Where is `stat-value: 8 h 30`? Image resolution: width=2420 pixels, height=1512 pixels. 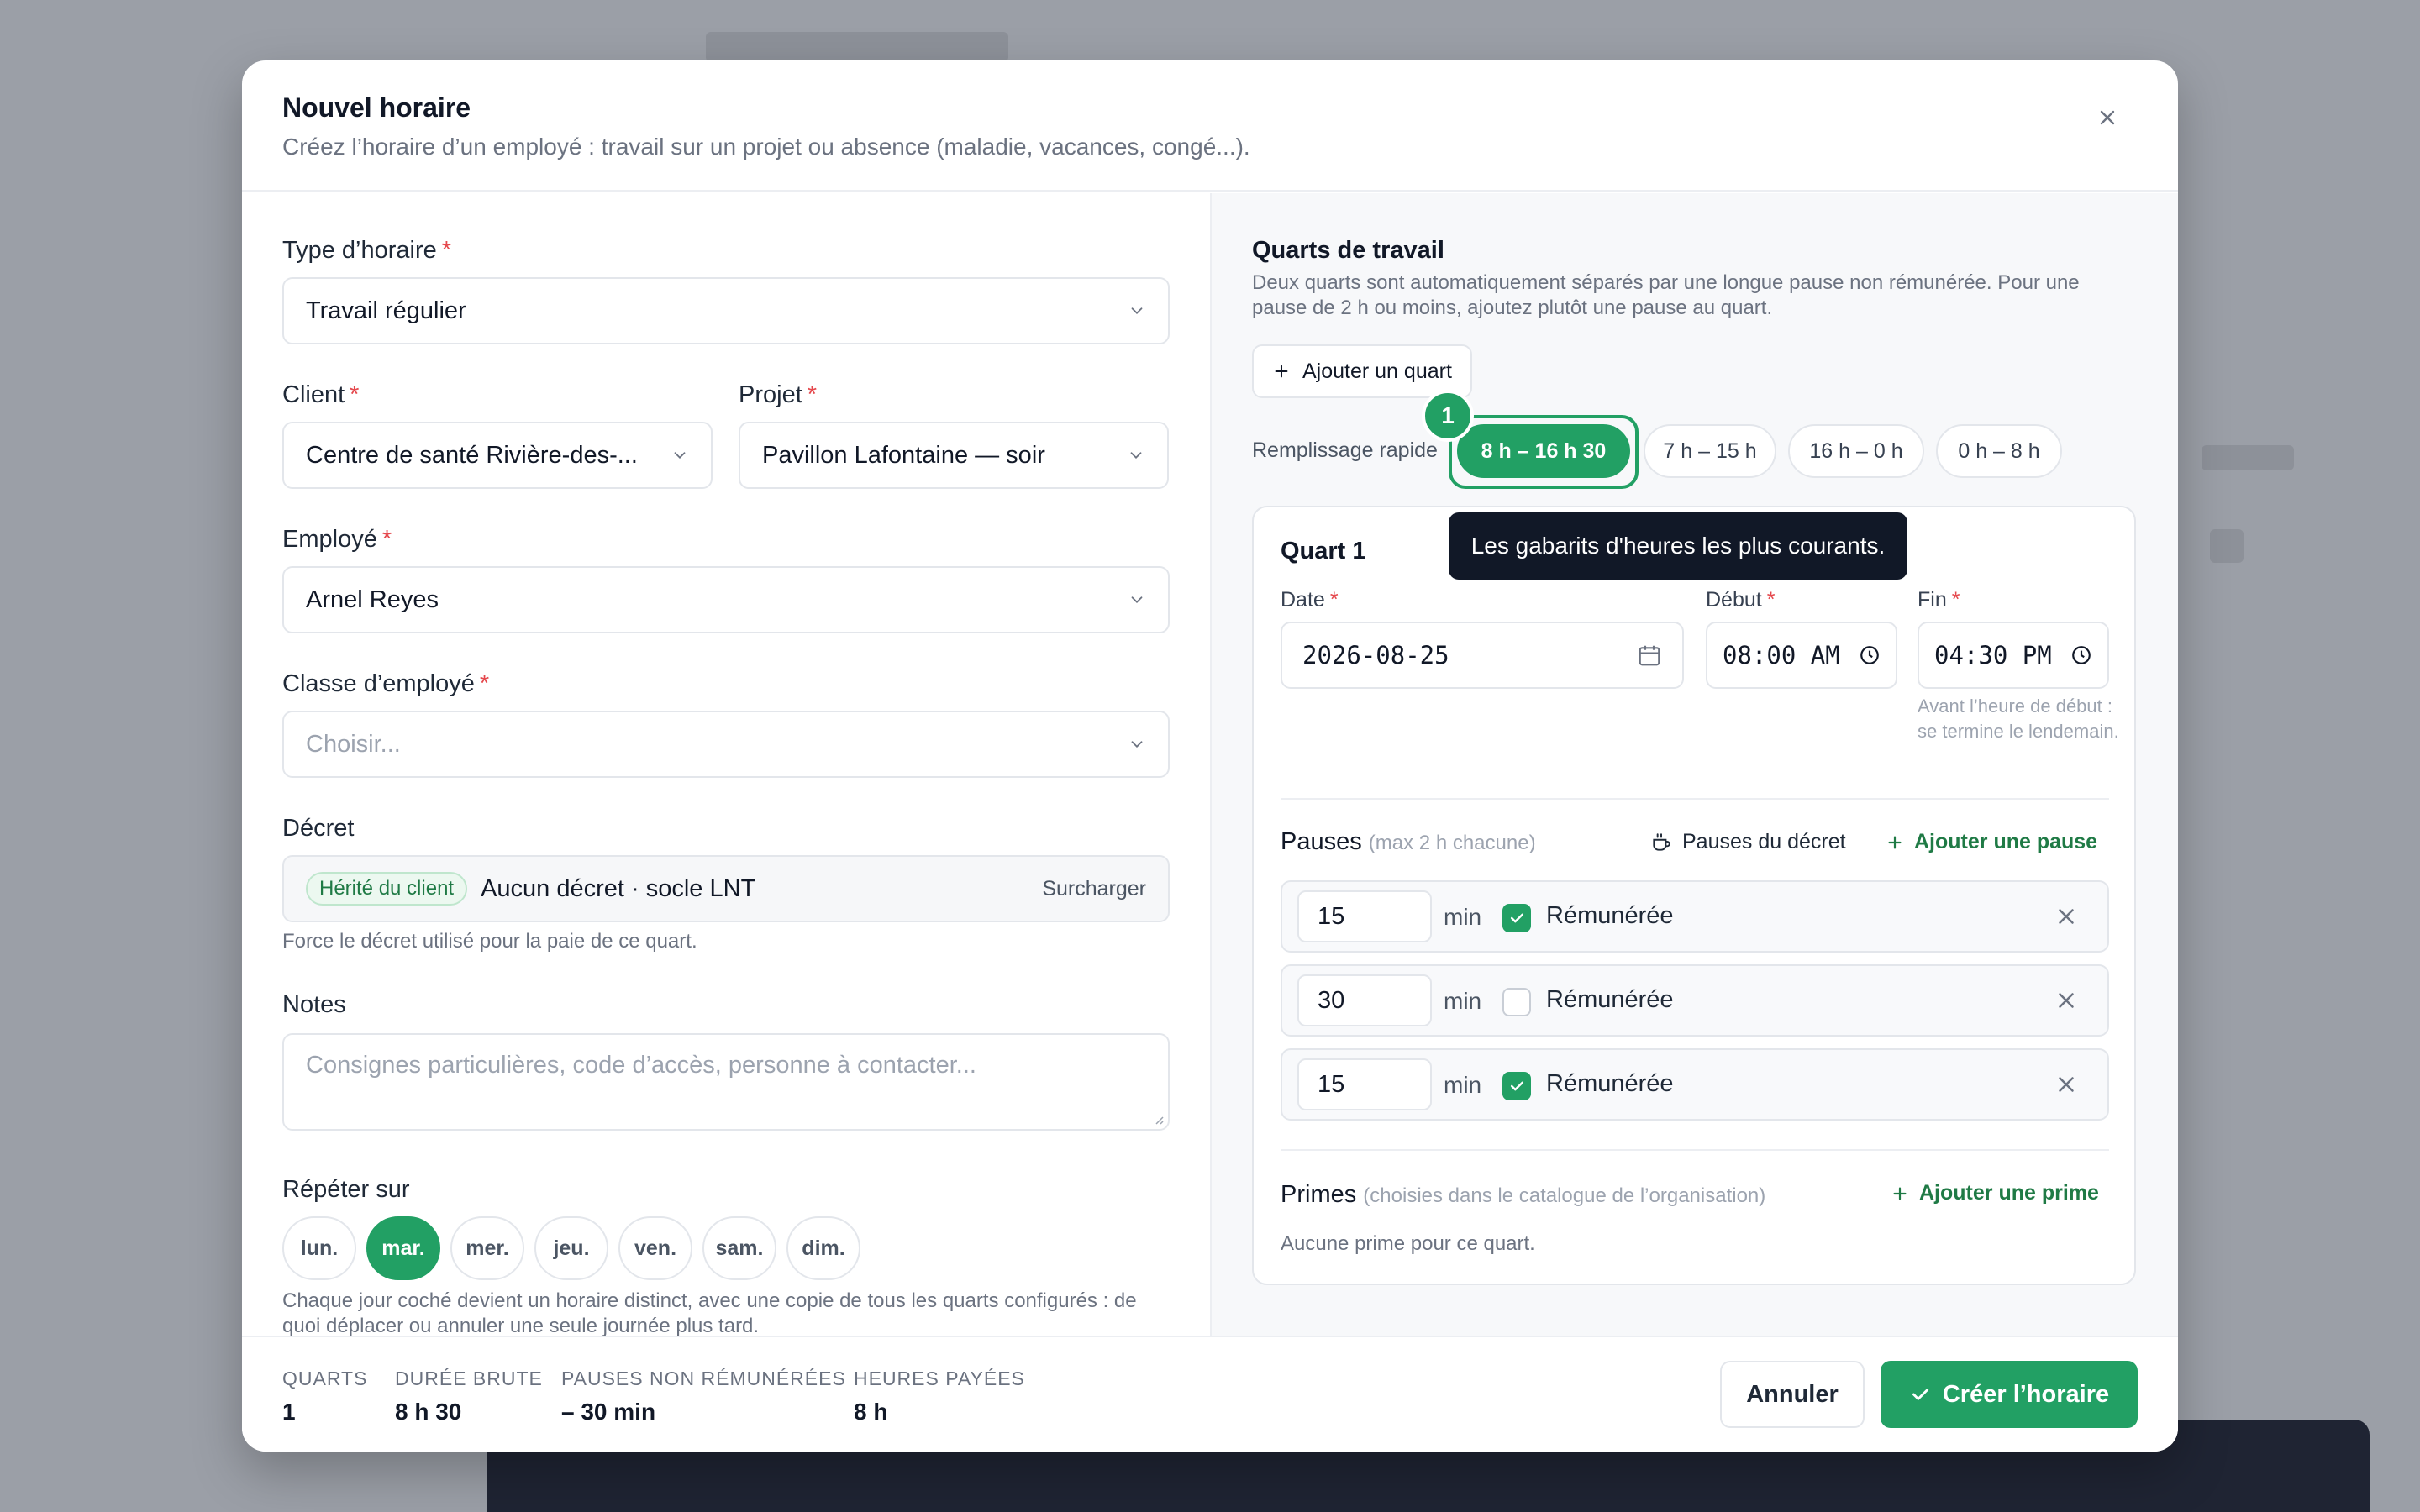
stat-value: 8 h 30 is located at coordinates (428, 1412).